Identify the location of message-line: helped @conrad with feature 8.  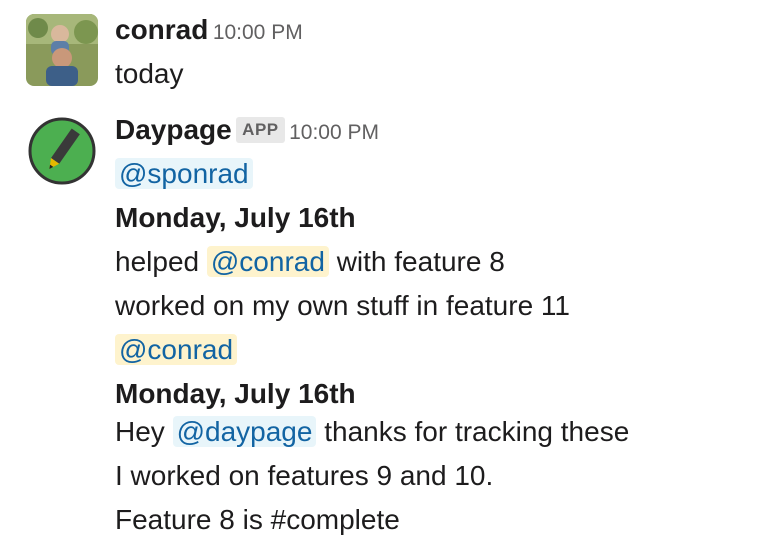
(310, 262).